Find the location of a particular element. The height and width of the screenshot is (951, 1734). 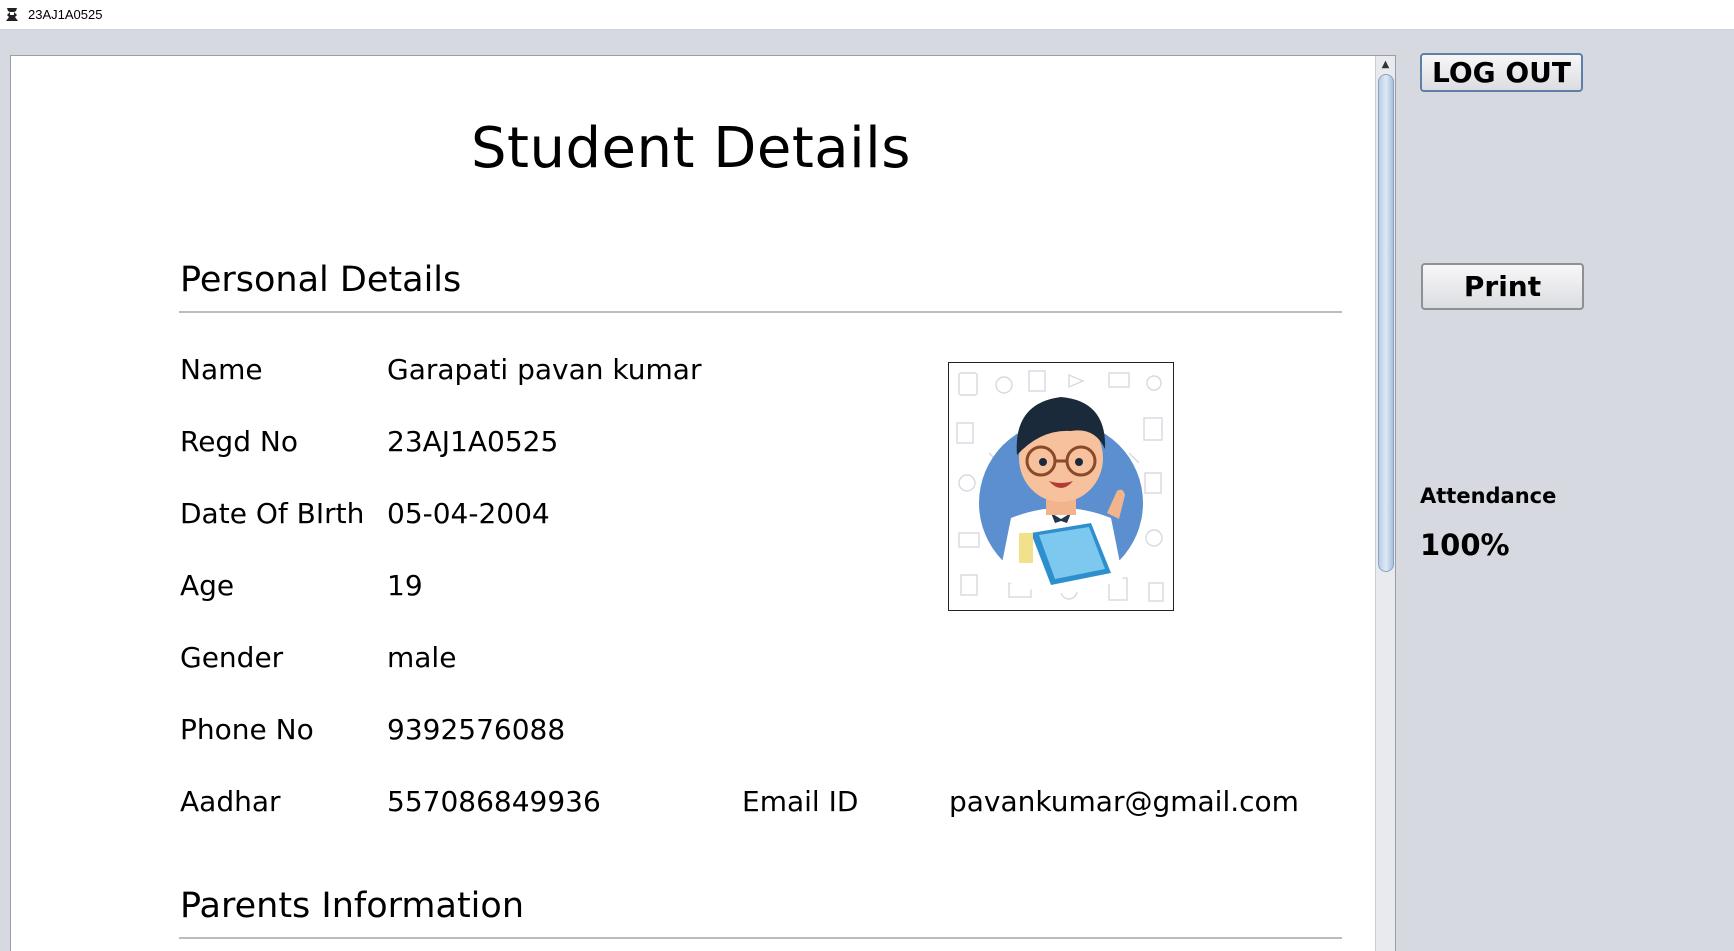

email-label: Email ID is located at coordinates (800, 801).